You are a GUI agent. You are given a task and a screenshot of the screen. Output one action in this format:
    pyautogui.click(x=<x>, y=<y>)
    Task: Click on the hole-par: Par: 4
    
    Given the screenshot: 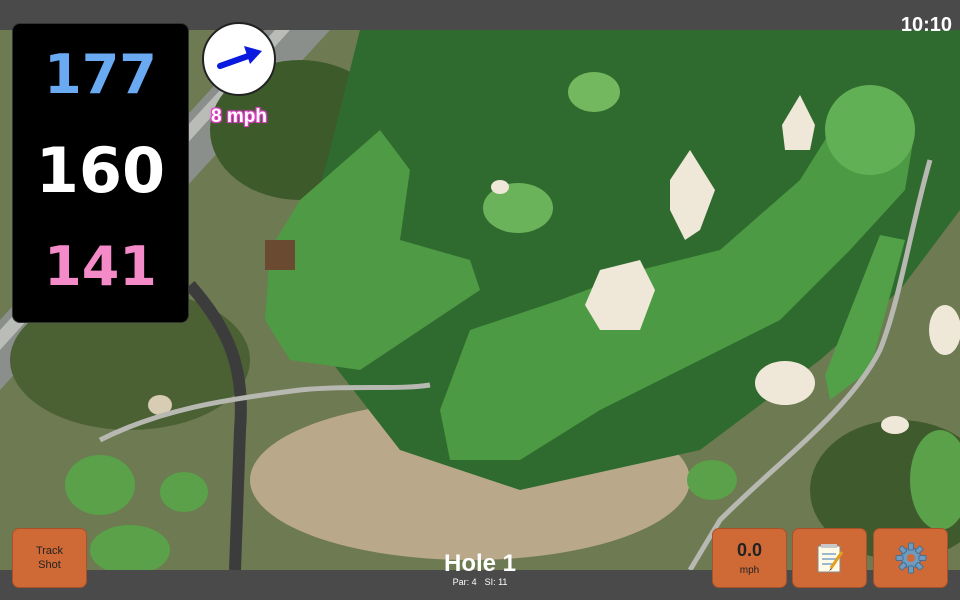 What is the action you would take?
    pyautogui.click(x=464, y=582)
    